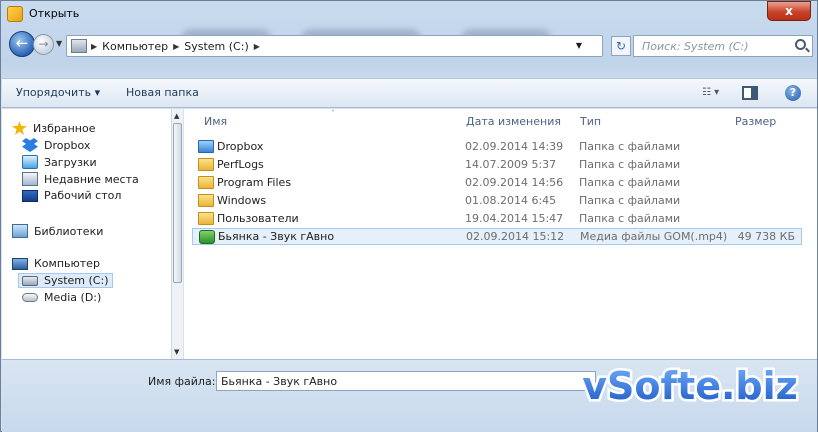 Image resolution: width=818 pixels, height=432 pixels. I want to click on history-dropdown-icon: ▼, so click(59, 43).